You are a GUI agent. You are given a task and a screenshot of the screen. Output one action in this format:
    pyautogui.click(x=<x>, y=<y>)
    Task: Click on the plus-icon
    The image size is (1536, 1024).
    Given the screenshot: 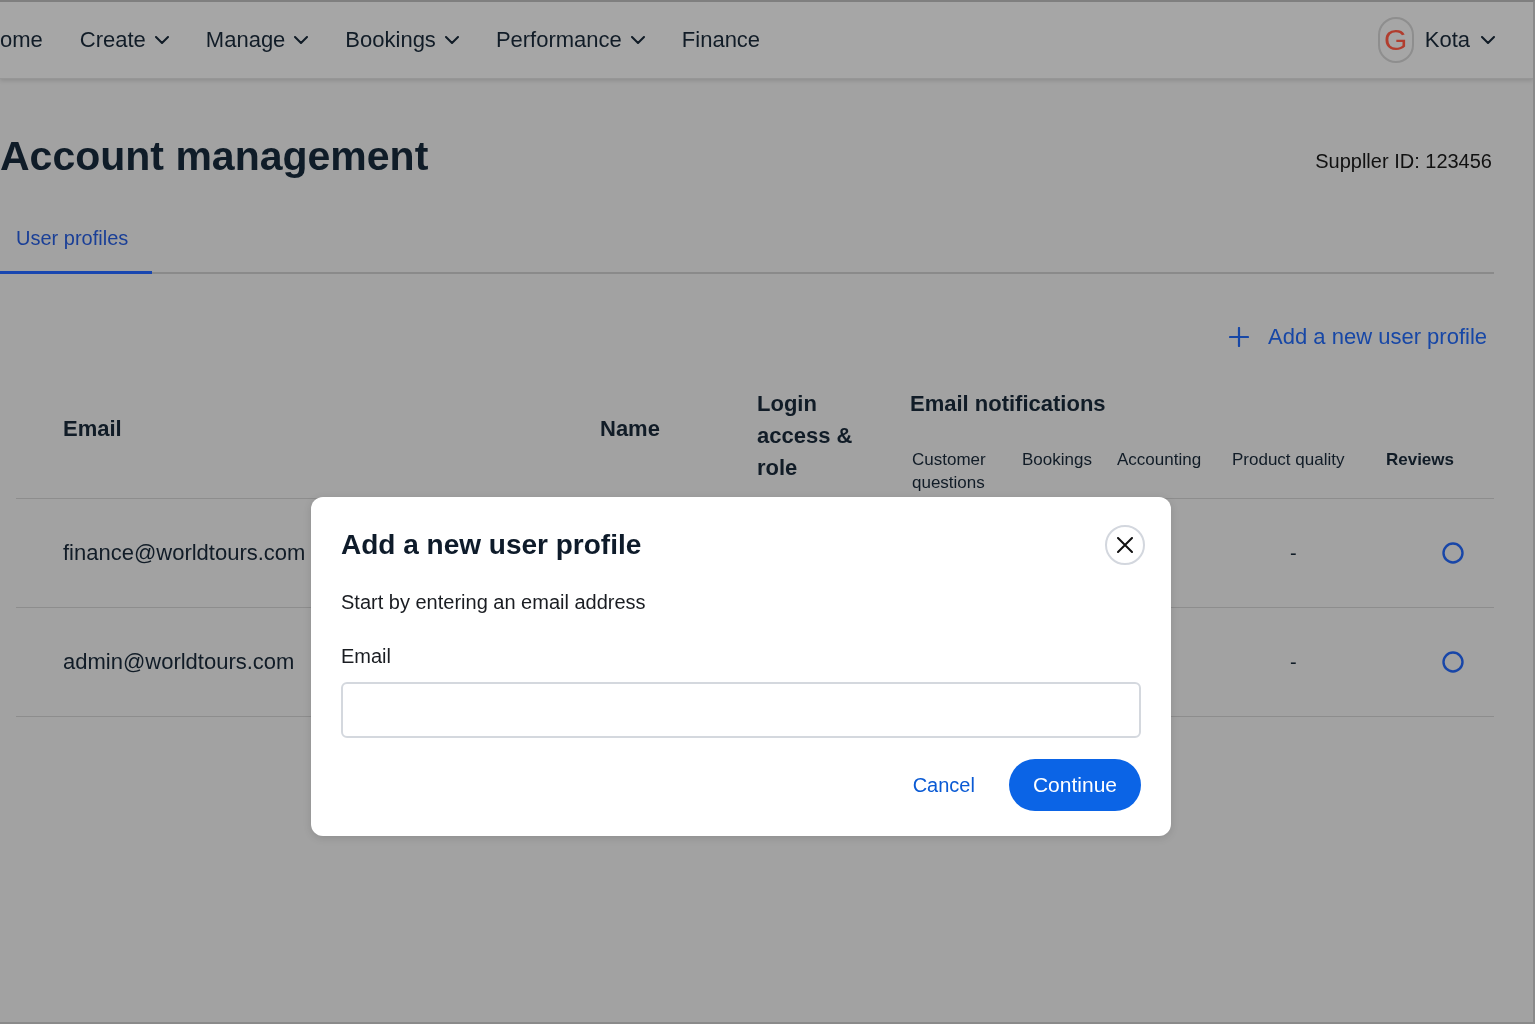 What is the action you would take?
    pyautogui.click(x=1239, y=337)
    